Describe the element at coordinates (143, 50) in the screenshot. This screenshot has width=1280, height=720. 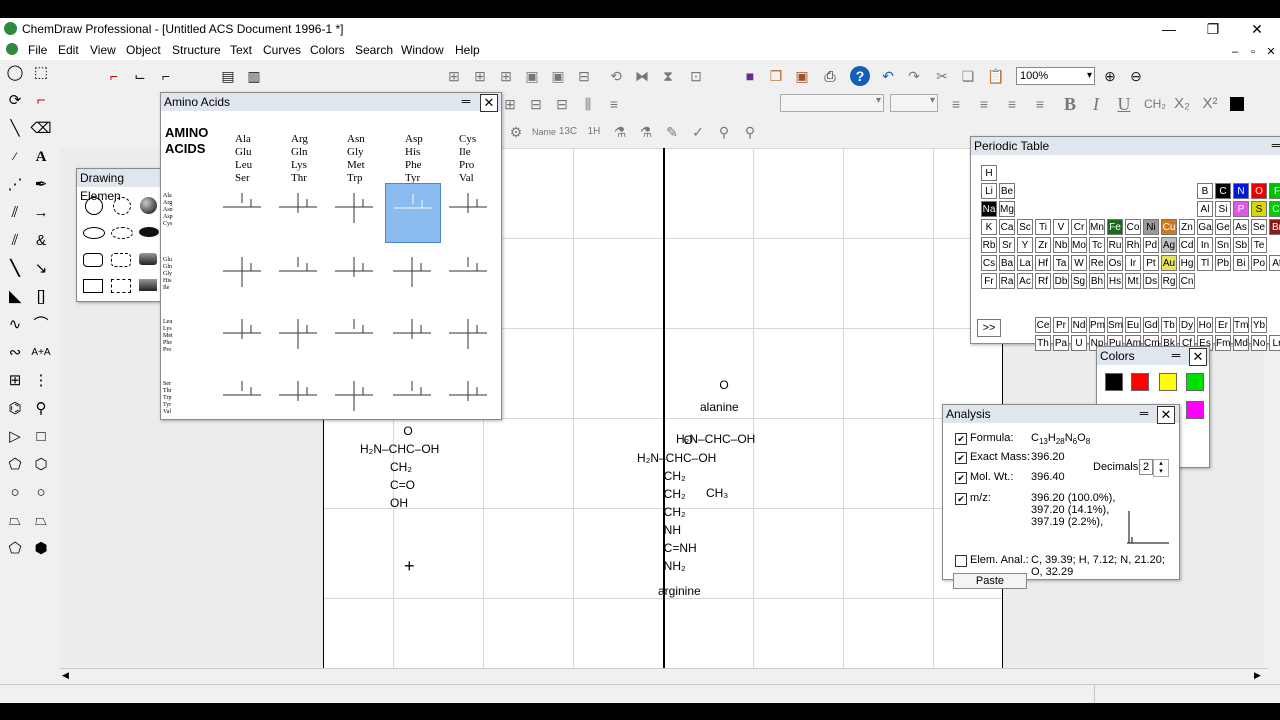
I see `menu-object: Object` at that location.